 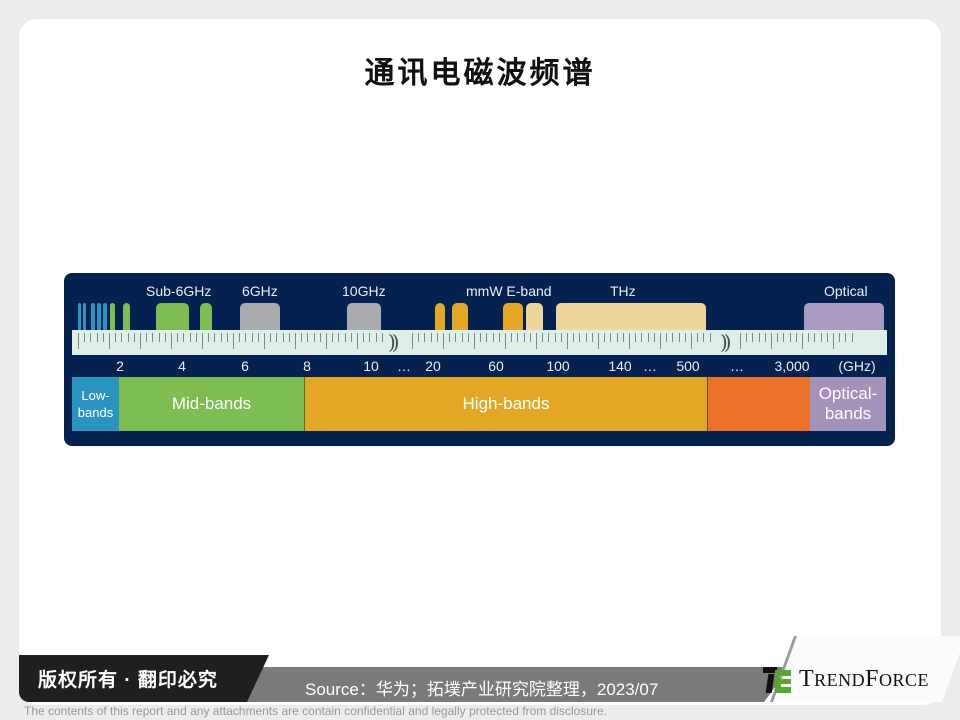 I want to click on trendforce-logo-icon, so click(x=778, y=679).